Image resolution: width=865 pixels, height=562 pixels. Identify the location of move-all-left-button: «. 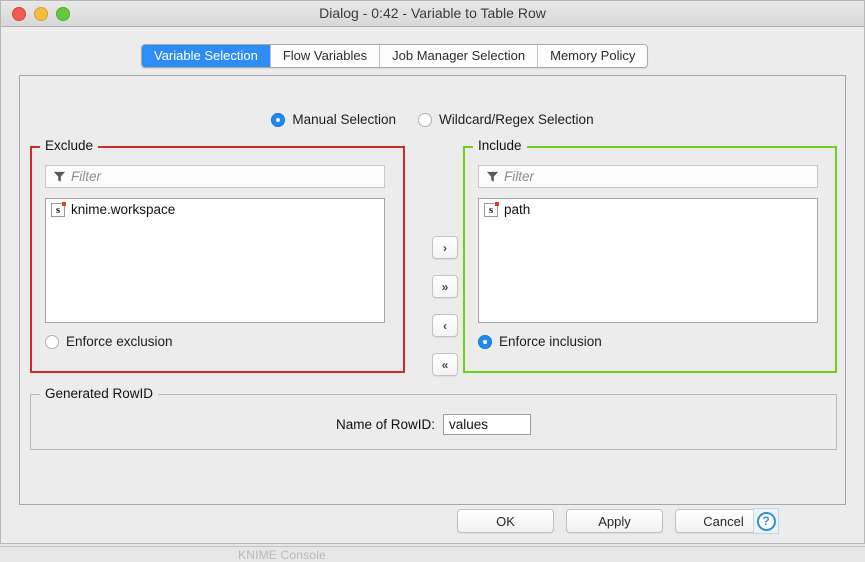
(445, 364).